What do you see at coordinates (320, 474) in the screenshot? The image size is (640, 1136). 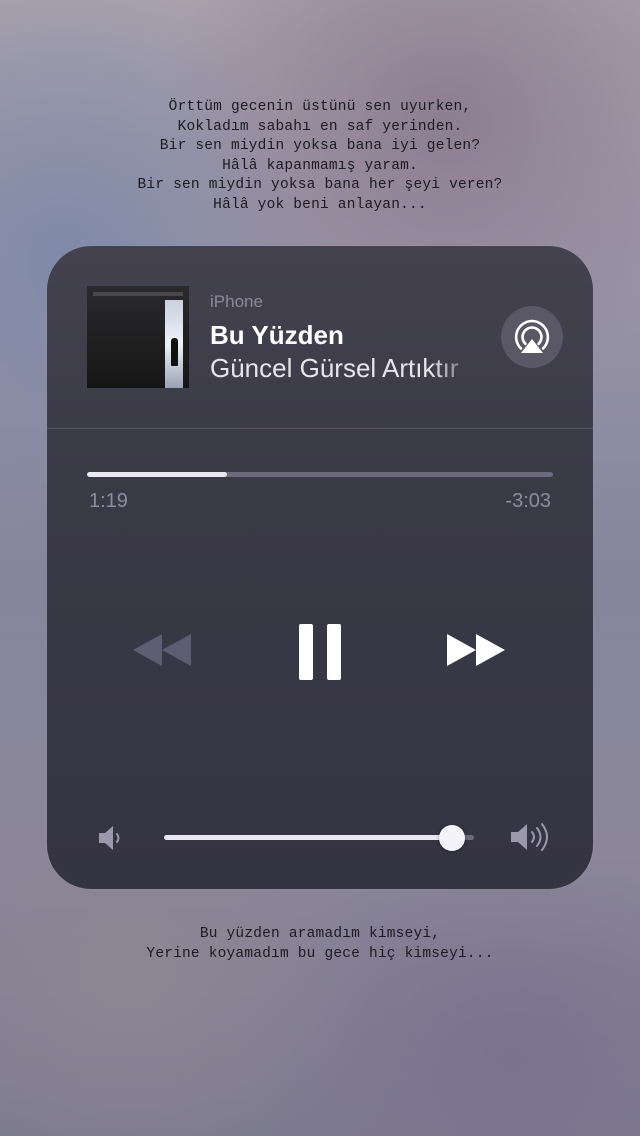 I see `playback-scrubber` at bounding box center [320, 474].